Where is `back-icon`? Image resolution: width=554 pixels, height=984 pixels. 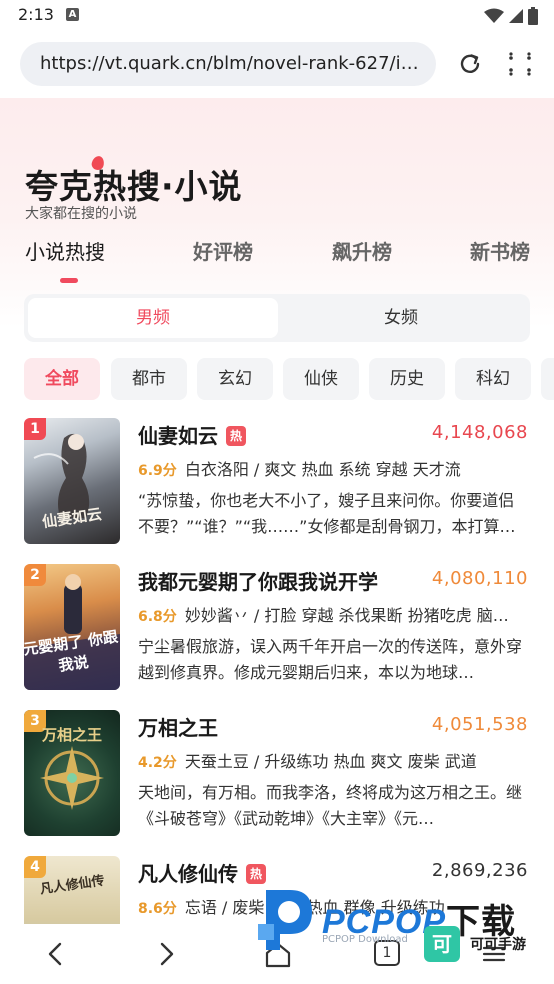 back-icon is located at coordinates (56, 954).